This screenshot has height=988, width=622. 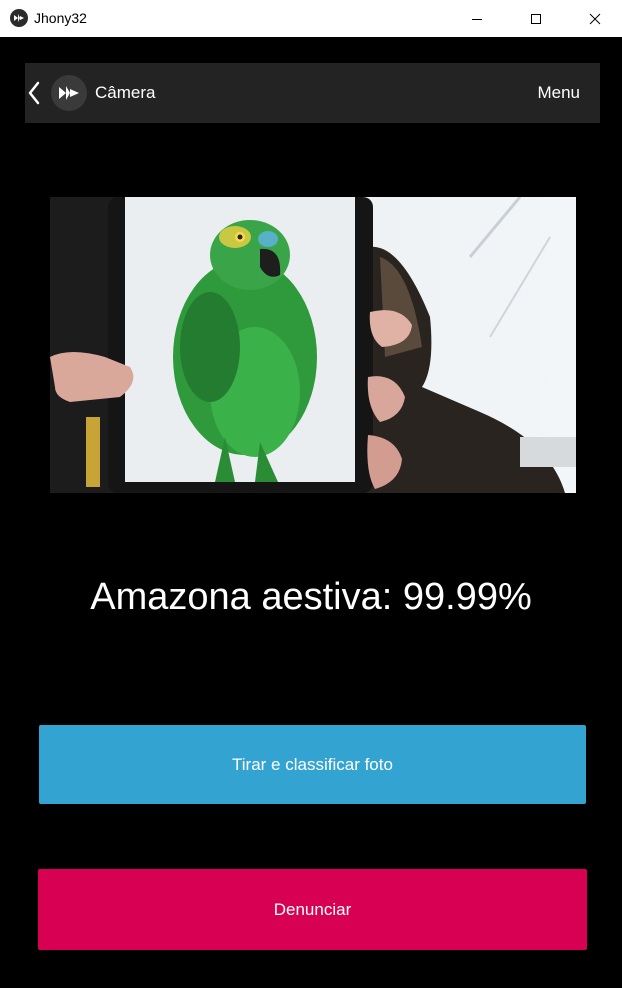 What do you see at coordinates (312, 909) in the screenshot?
I see `report-button: Denunciar` at bounding box center [312, 909].